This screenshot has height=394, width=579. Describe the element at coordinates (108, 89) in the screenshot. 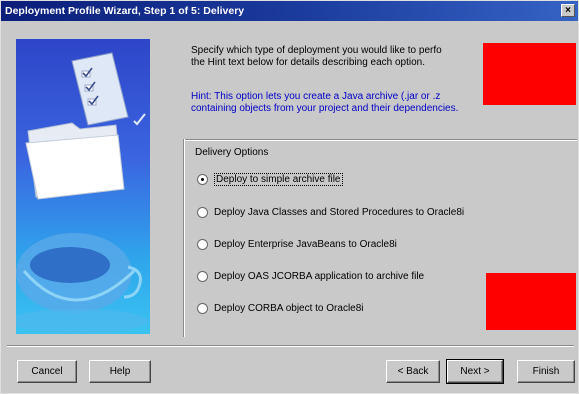

I see `document-checklist-icon` at that location.